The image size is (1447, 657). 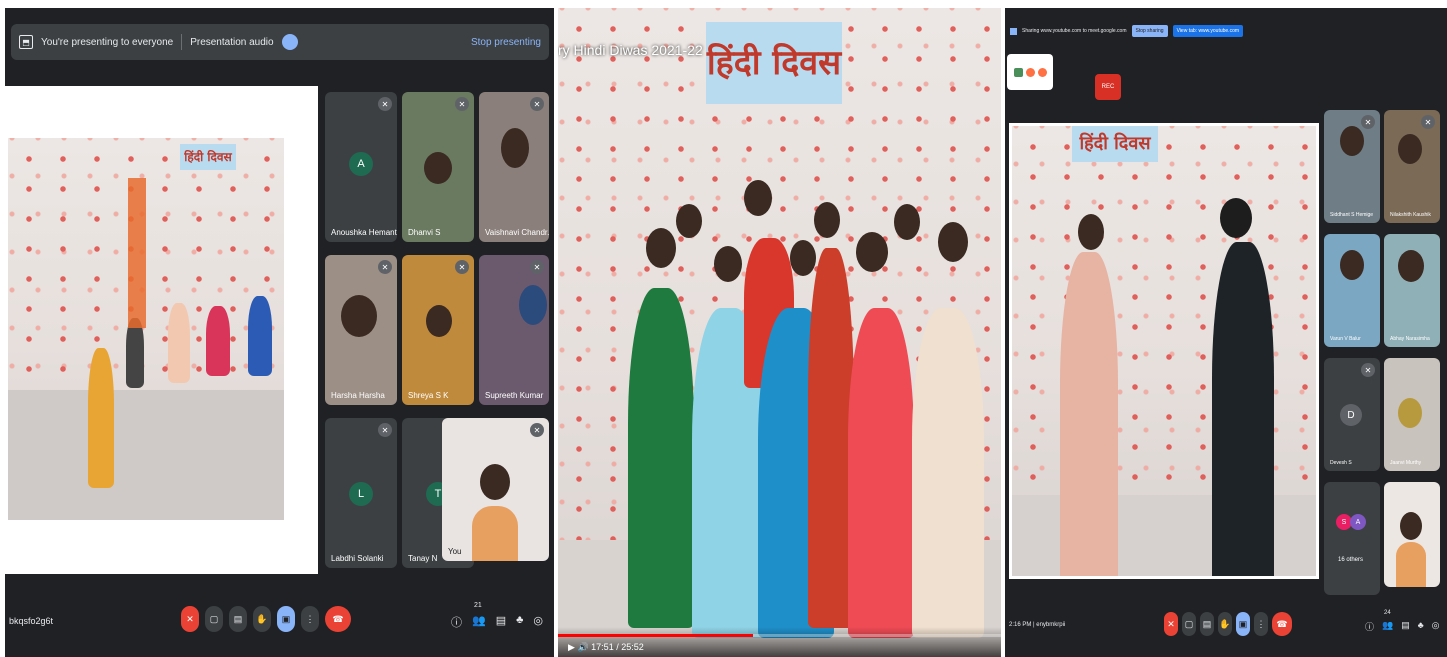 What do you see at coordinates (1341, 463) in the screenshot?
I see `participant-name: Devesh S` at bounding box center [1341, 463].